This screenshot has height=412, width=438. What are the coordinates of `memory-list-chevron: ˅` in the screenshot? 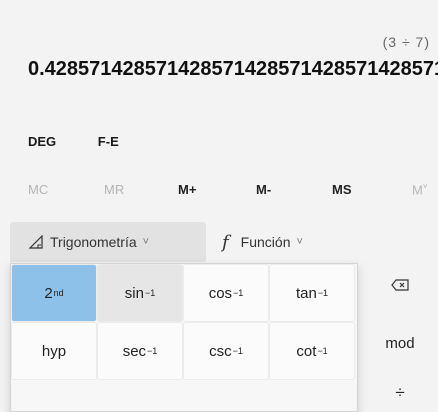 It's located at (425, 186).